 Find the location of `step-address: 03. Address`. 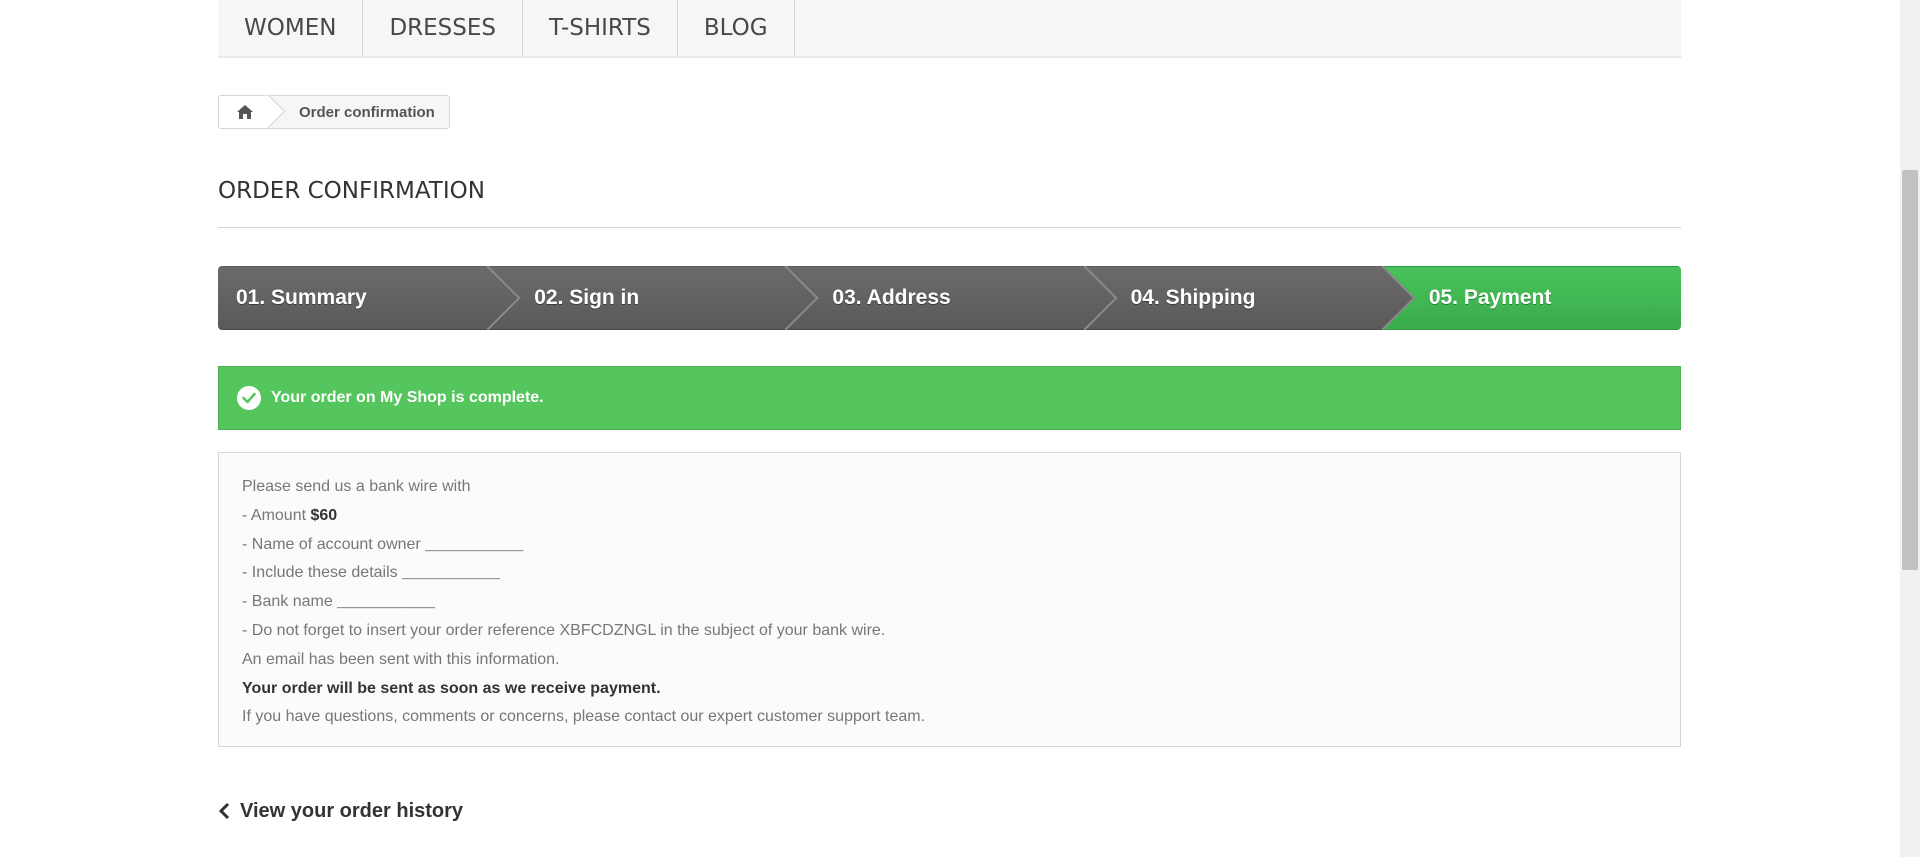

step-address: 03. Address is located at coordinates (952, 298).